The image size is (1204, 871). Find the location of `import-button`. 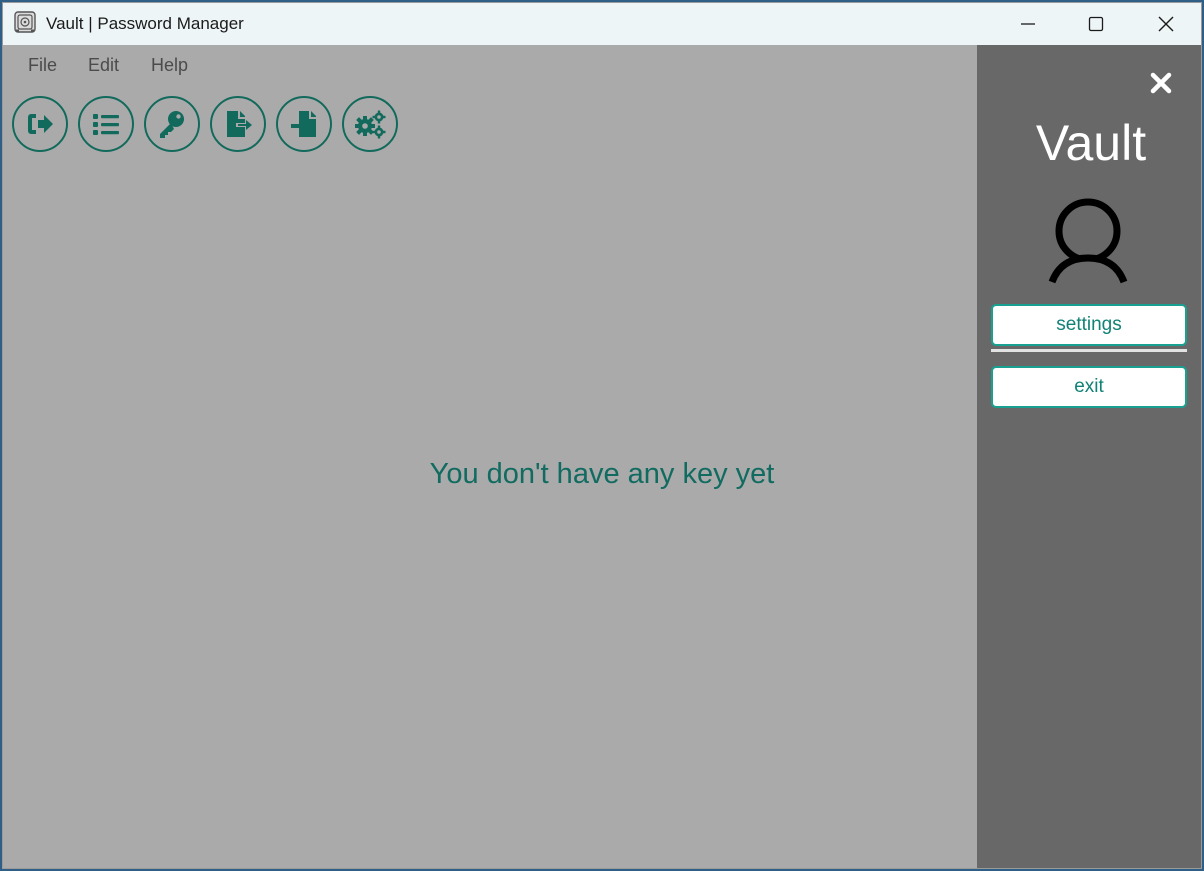

import-button is located at coordinates (304, 124).